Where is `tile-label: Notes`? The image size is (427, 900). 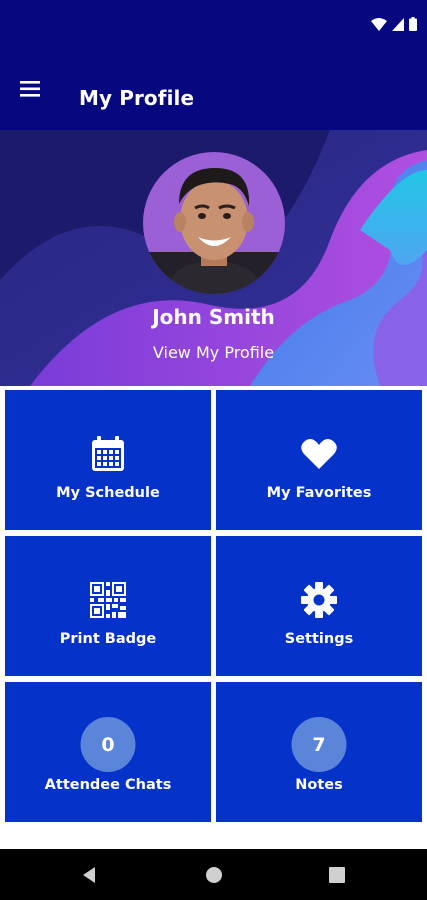
tile-label: Notes is located at coordinates (319, 785).